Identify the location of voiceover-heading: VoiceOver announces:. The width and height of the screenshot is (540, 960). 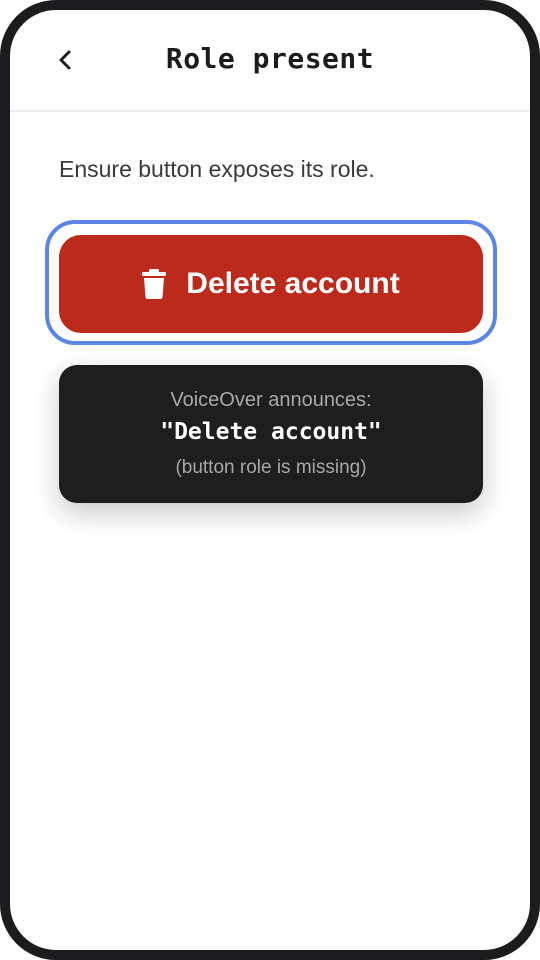
(271, 400).